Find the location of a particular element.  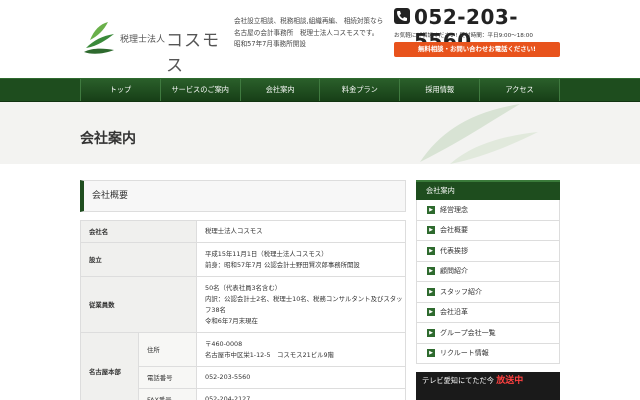

row-value: 〒460-0008 名古屋市中区栄1-12-5 コスモス21ビル9階 is located at coordinates (301, 349).